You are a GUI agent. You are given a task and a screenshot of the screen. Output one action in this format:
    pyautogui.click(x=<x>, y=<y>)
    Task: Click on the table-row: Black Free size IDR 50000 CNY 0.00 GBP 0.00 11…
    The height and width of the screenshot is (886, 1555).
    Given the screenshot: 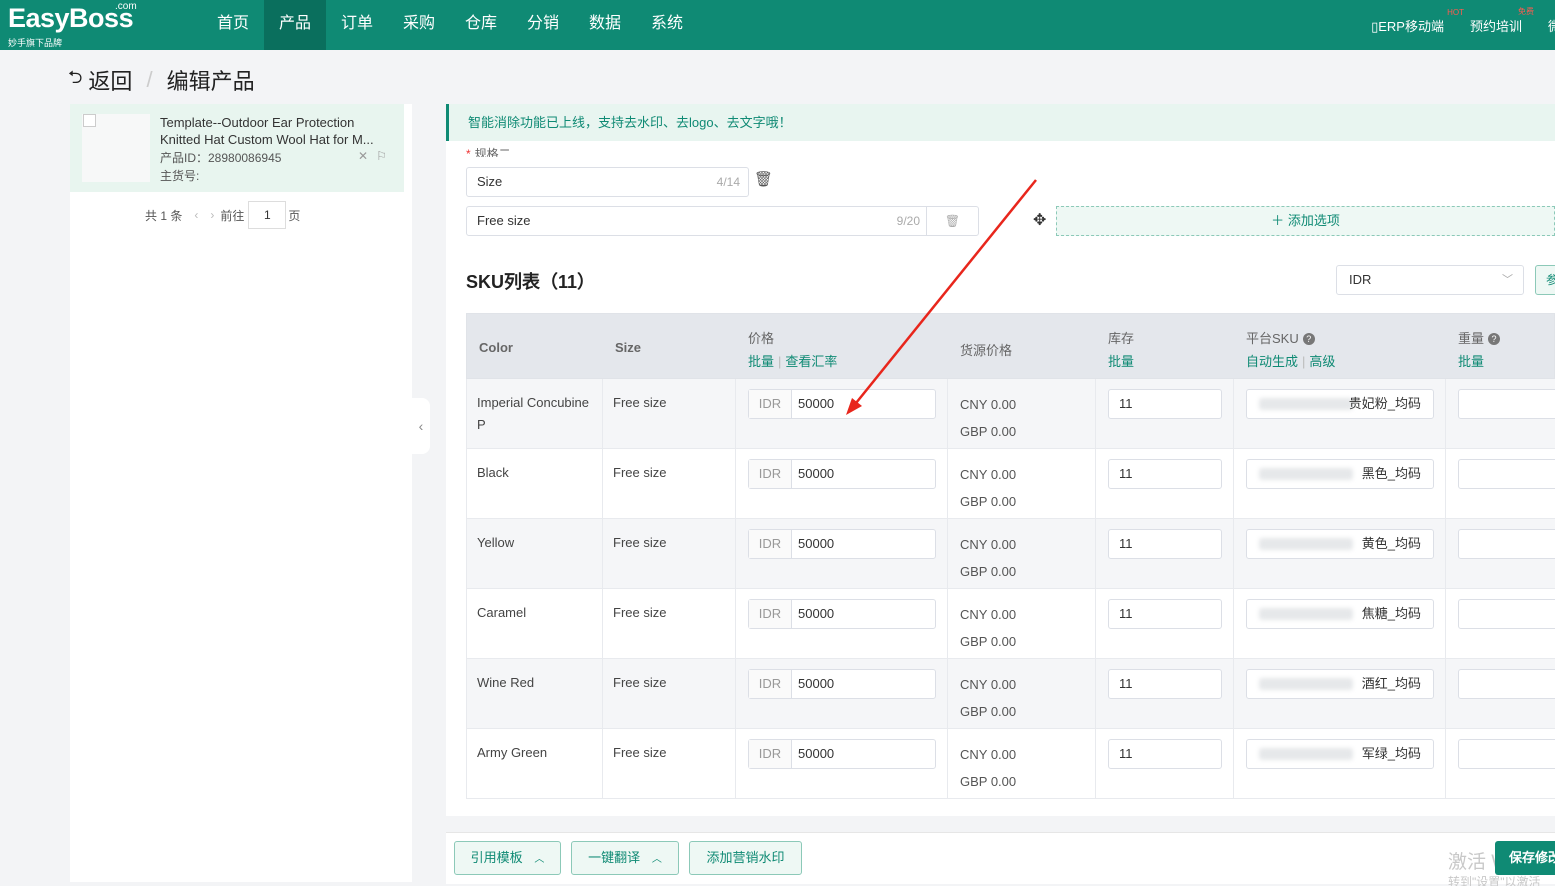 What is the action you would take?
    pyautogui.click(x=1010, y=484)
    